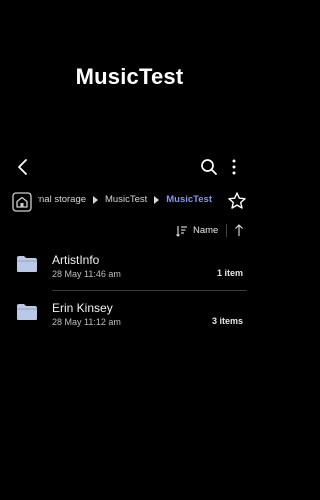 The width and height of the screenshot is (320, 500). Describe the element at coordinates (209, 167) in the screenshot. I see `search-icon` at that location.